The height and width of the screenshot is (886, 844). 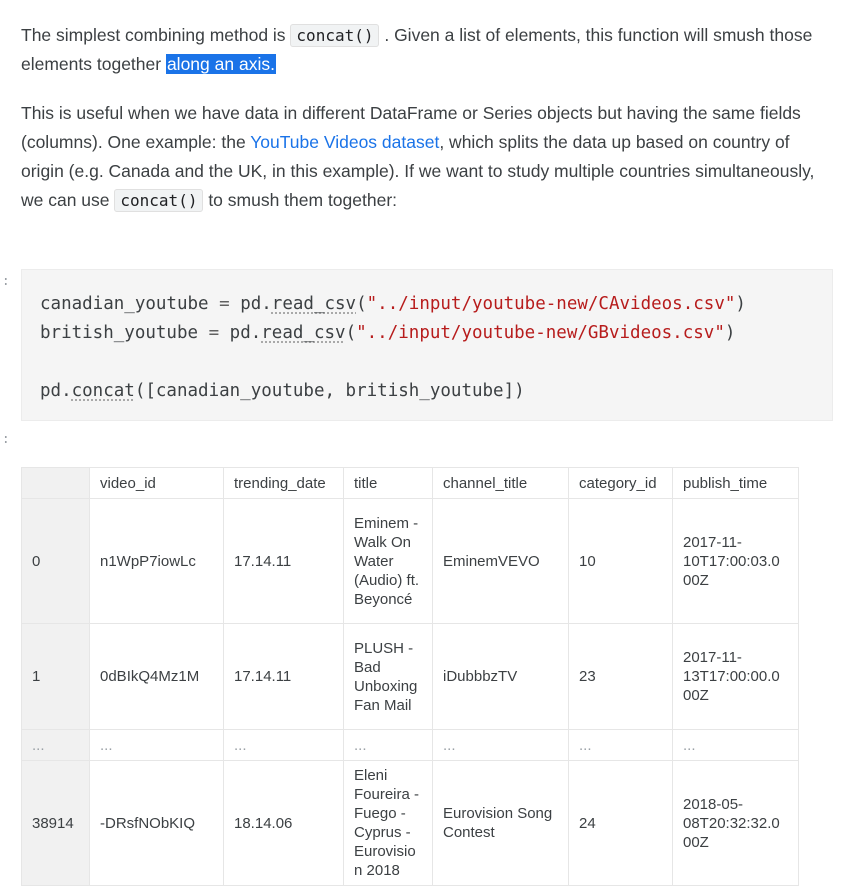 What do you see at coordinates (5, 439) in the screenshot?
I see `output-prompt: ]:` at bounding box center [5, 439].